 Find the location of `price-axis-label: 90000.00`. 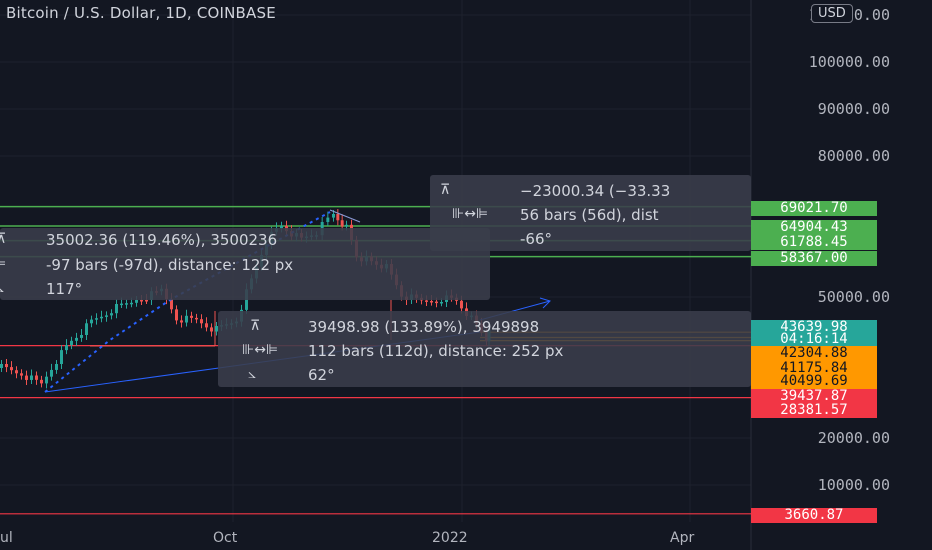

price-axis-label: 90000.00 is located at coordinates (853, 109).